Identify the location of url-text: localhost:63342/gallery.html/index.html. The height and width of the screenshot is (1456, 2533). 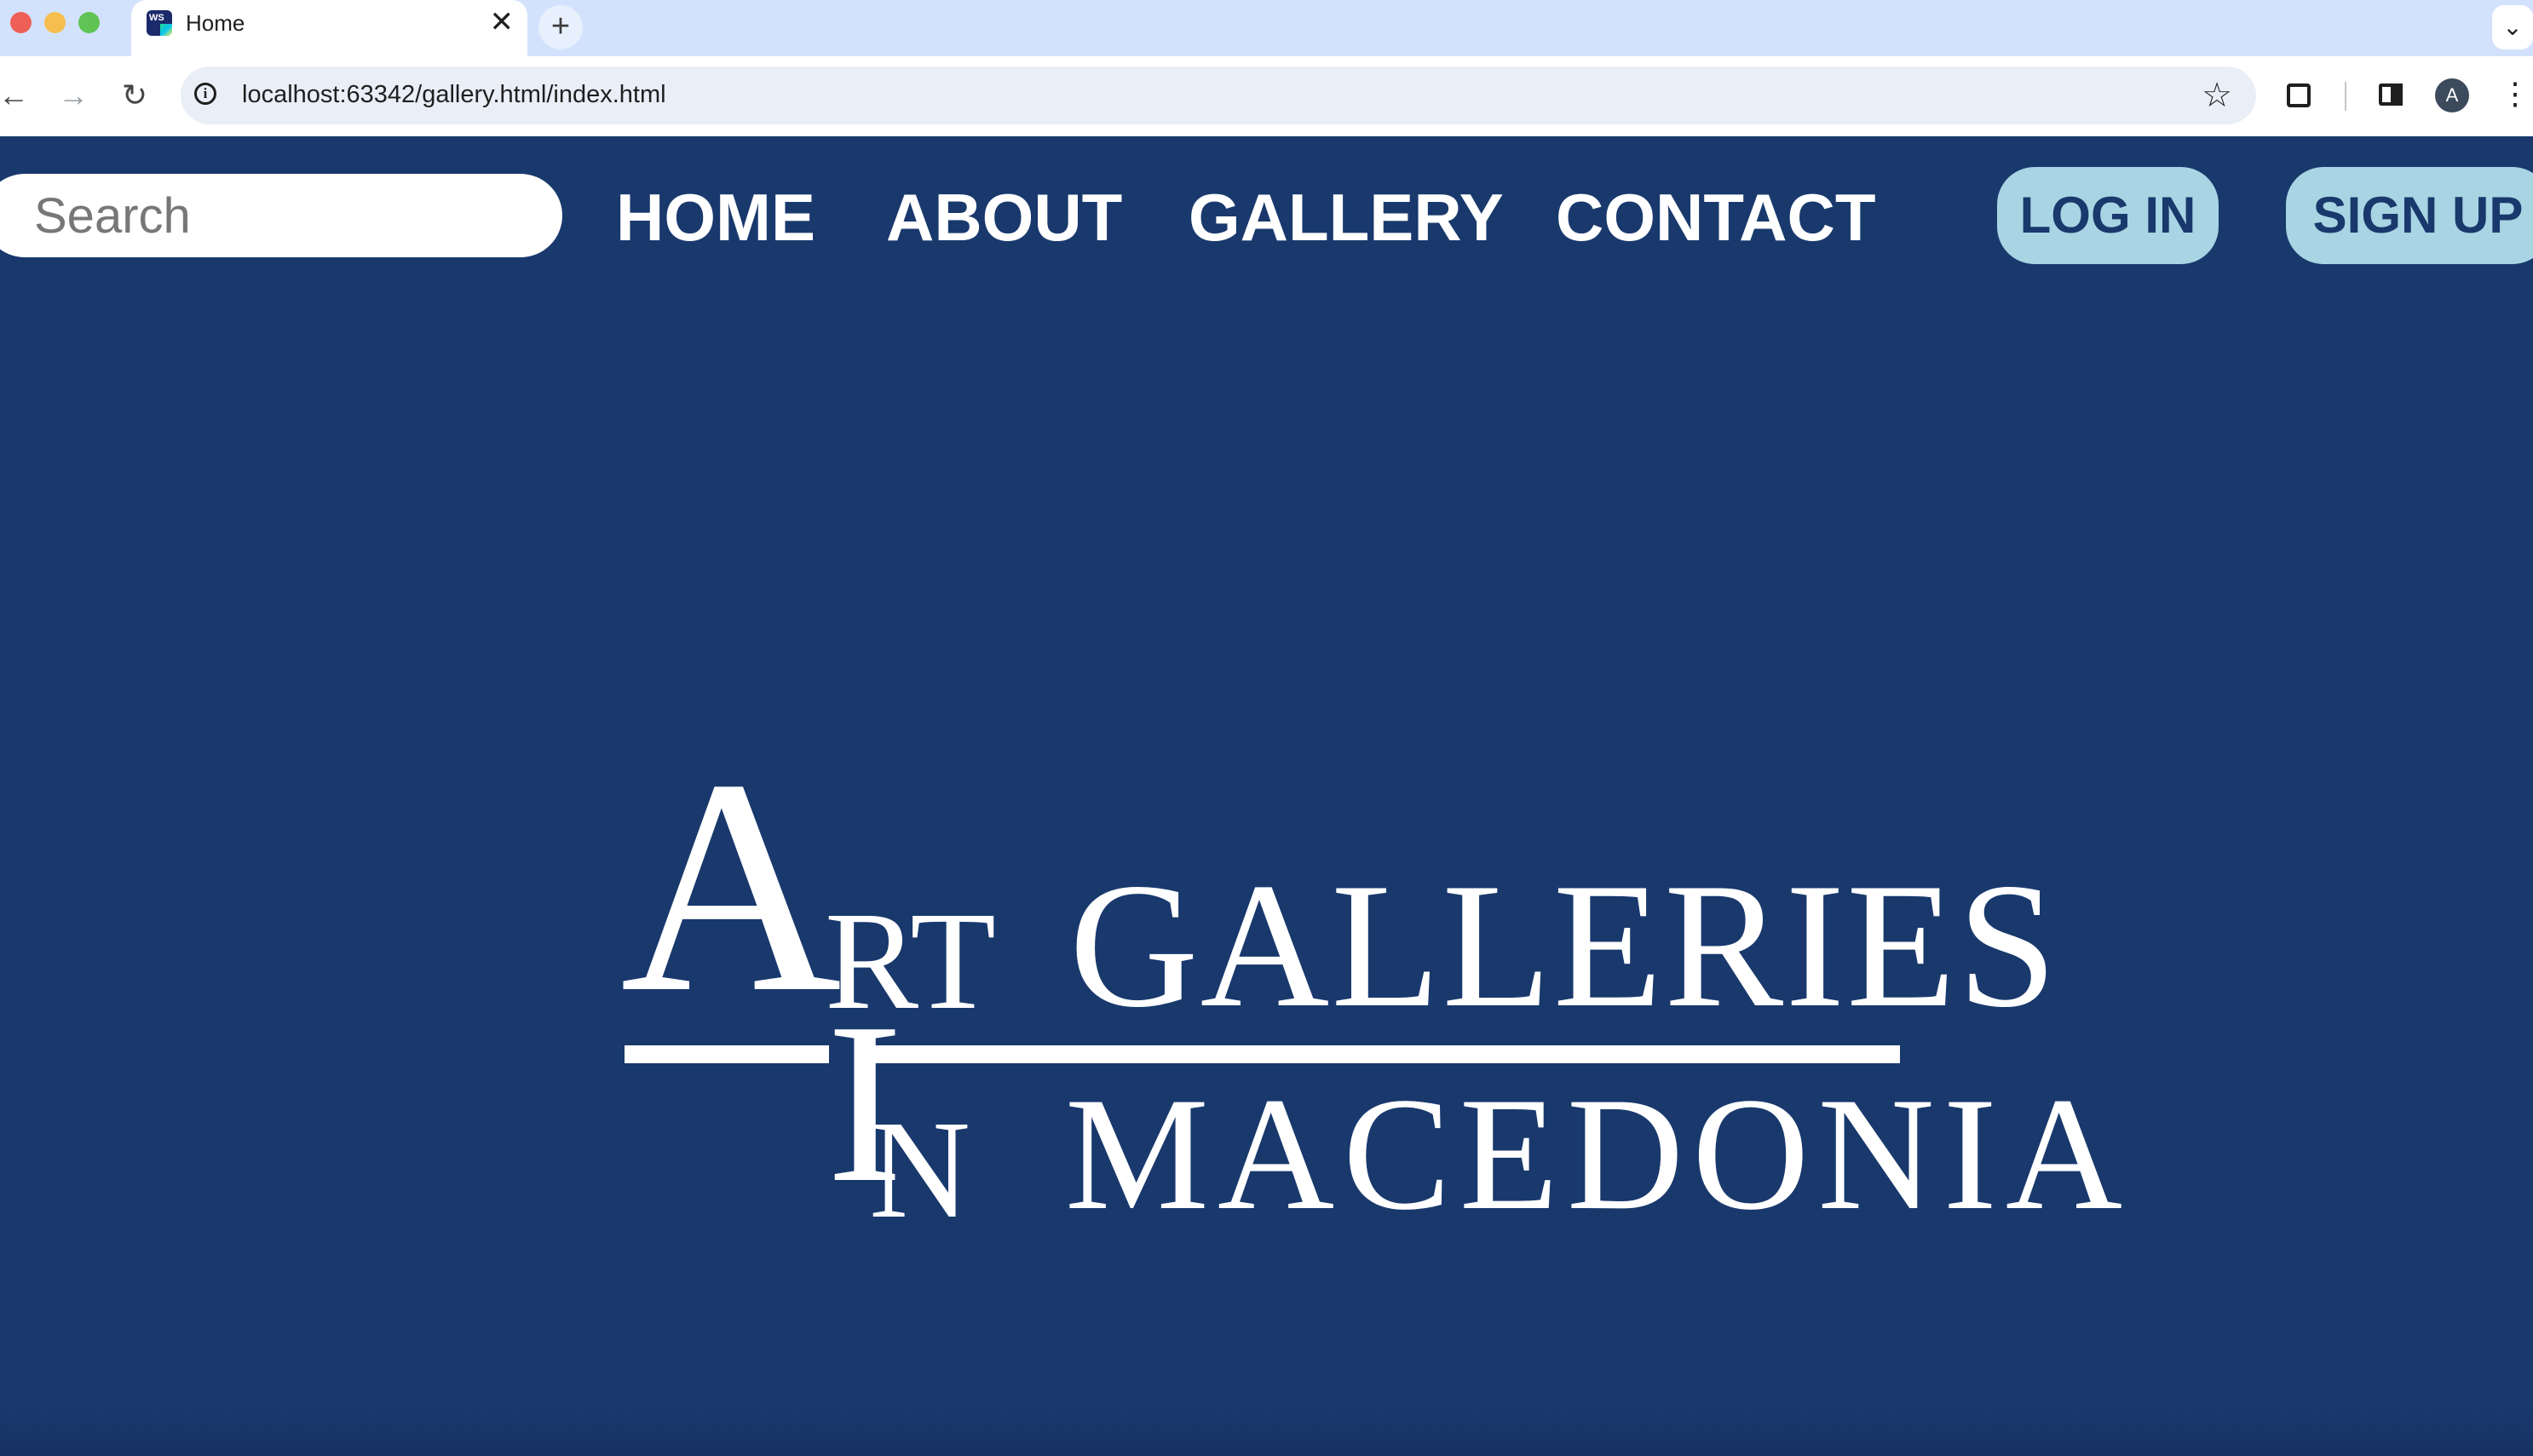
(454, 95).